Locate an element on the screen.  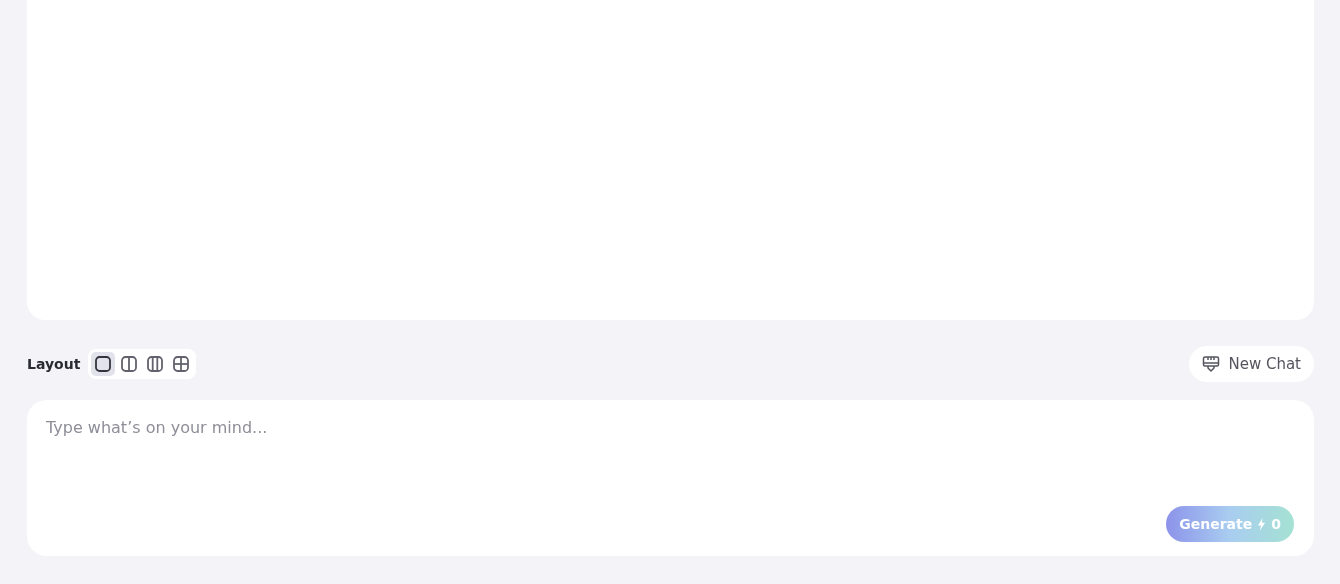
single-pane-icon is located at coordinates (103, 364).